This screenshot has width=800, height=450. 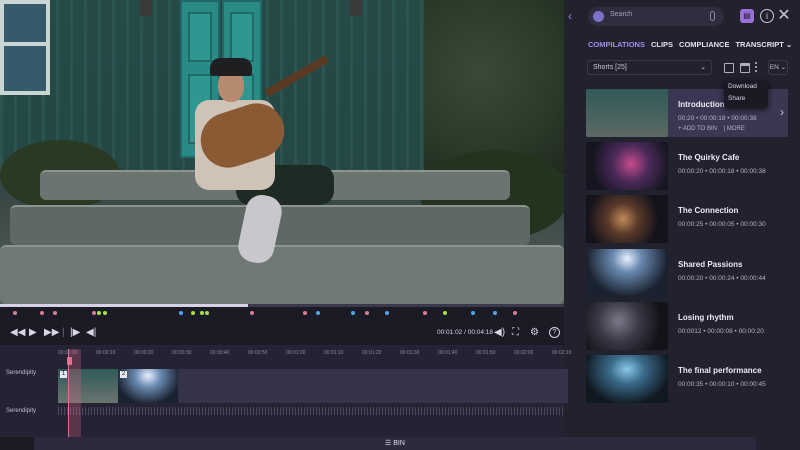 What do you see at coordinates (745, 68) in the screenshot?
I see `window-icon` at bounding box center [745, 68].